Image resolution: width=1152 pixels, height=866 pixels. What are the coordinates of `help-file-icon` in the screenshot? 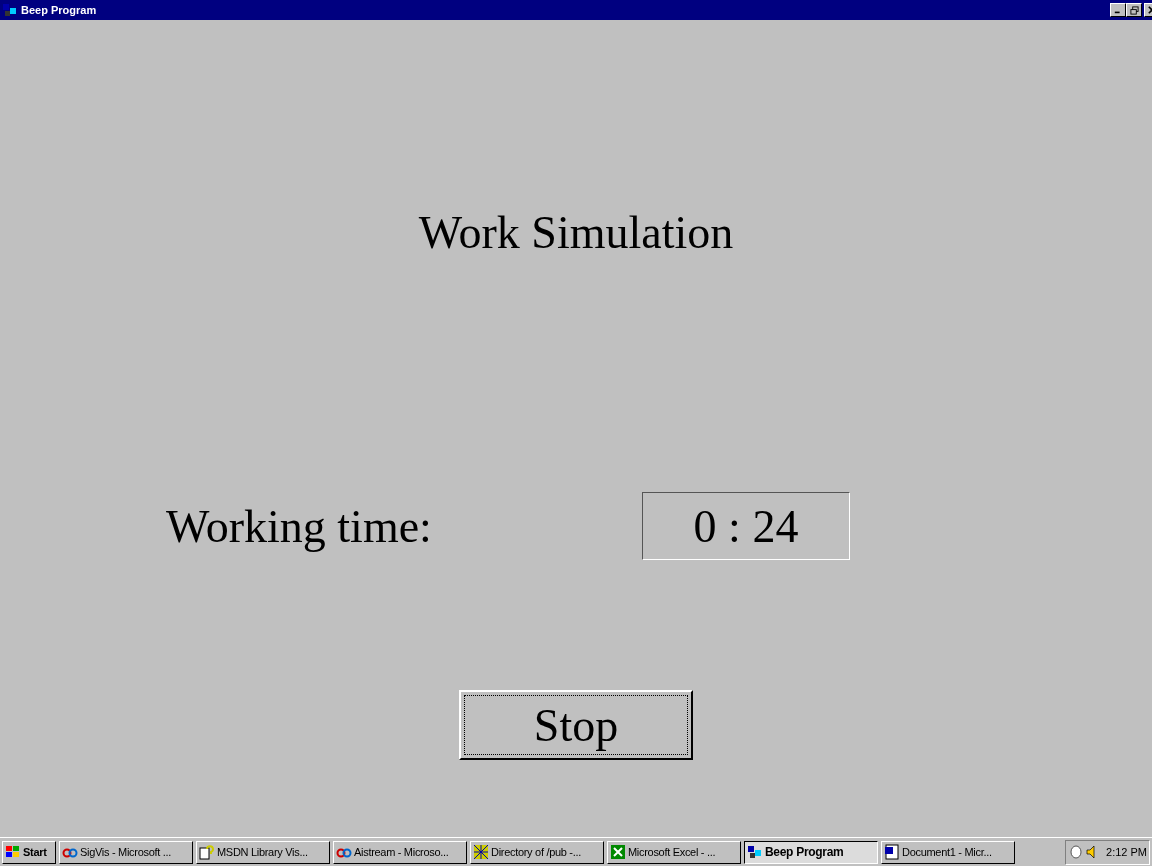 It's located at (207, 852).